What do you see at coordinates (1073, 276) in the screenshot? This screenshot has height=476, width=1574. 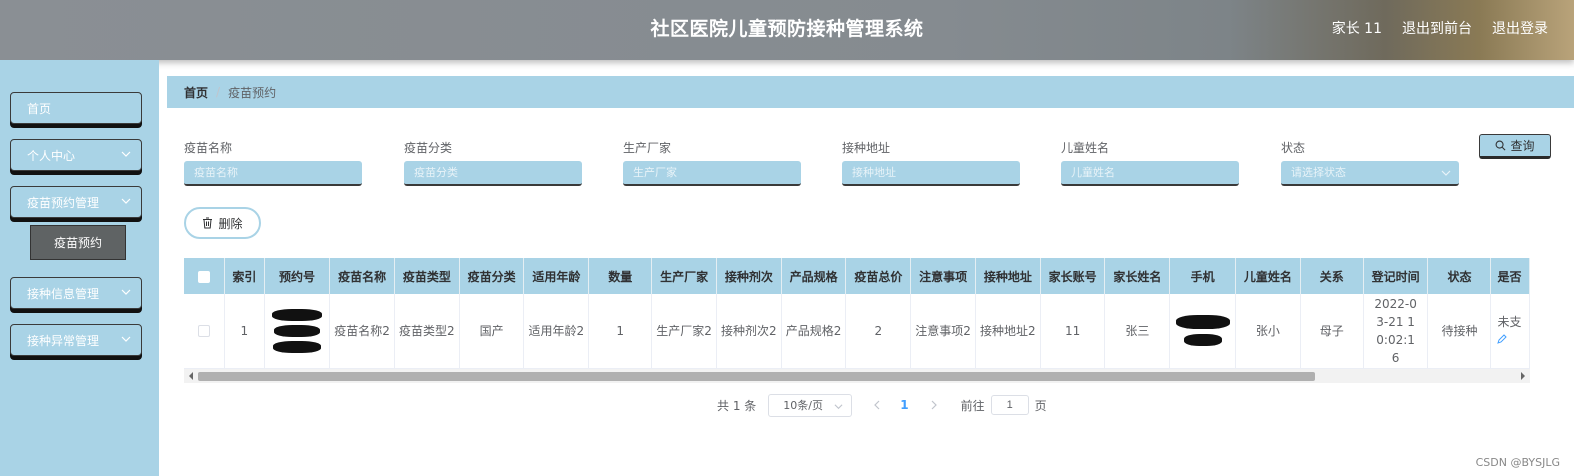 I see `column-header: 家长账号` at bounding box center [1073, 276].